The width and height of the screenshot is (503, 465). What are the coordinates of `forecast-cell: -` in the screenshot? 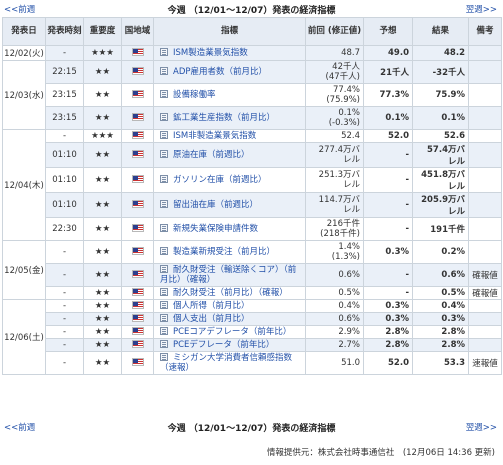 It's located at (388, 275).